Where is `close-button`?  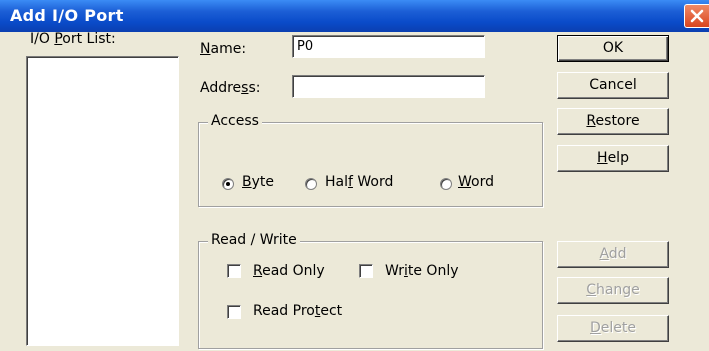 close-button is located at coordinates (696, 16).